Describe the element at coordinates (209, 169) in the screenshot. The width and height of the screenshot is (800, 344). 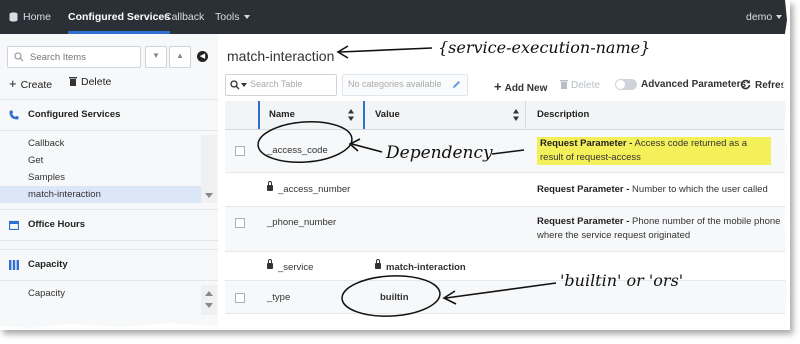
I see `sidebar-scrollbar` at that location.